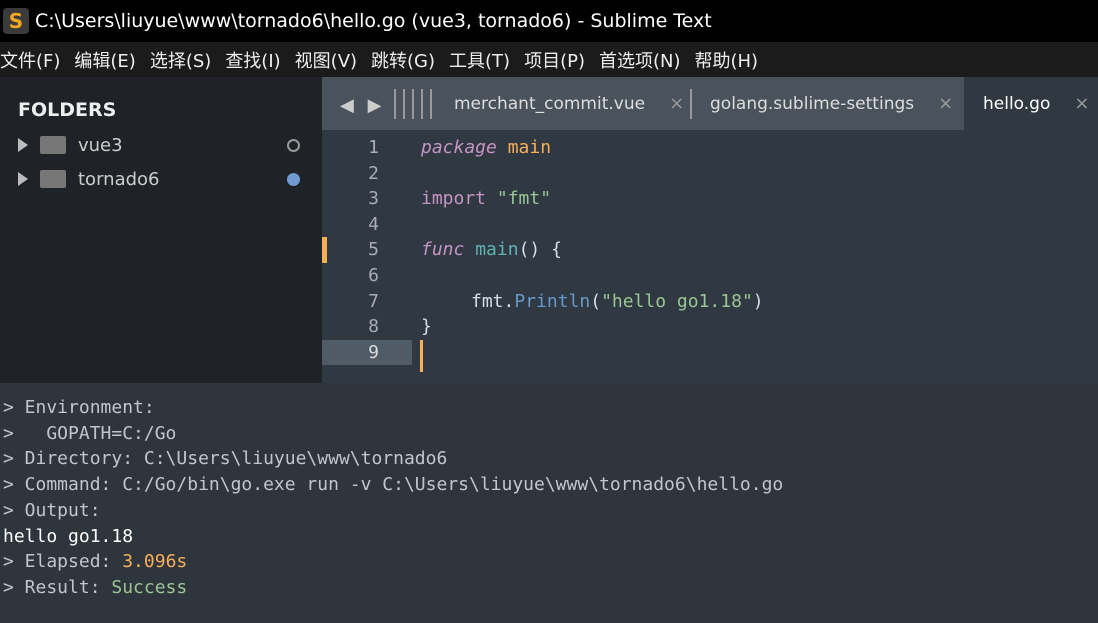 The image size is (1098, 623). What do you see at coordinates (421, 356) in the screenshot?
I see `text-cursor` at bounding box center [421, 356].